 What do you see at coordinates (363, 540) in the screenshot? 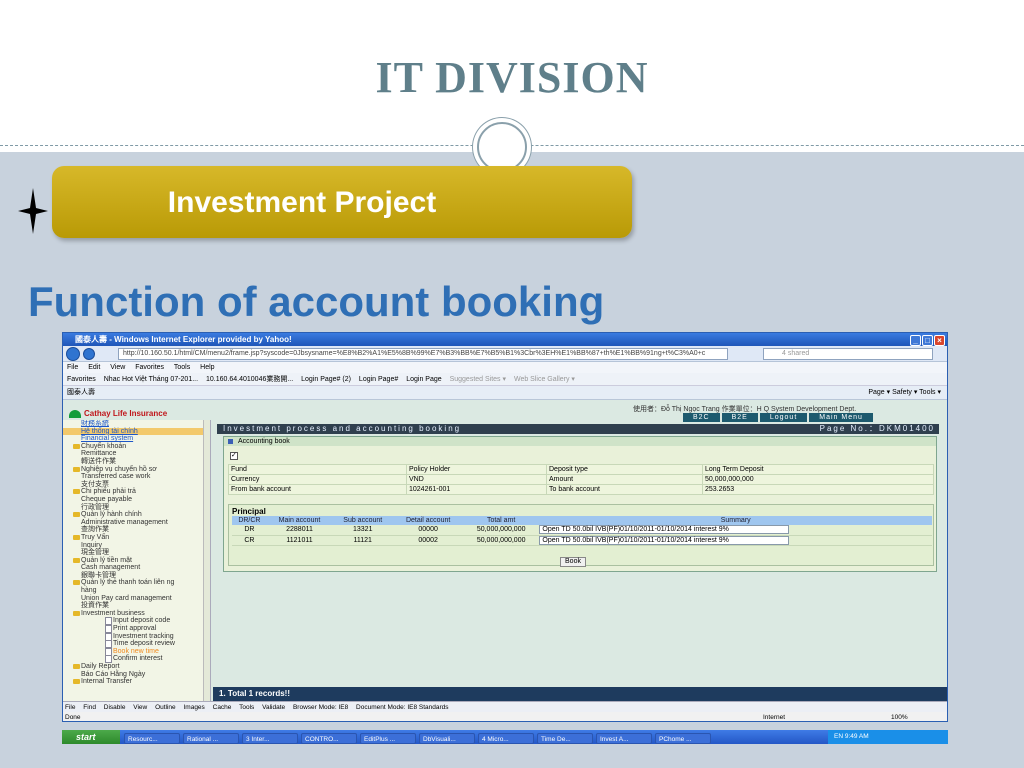
I see `table-cell: 11121` at bounding box center [363, 540].